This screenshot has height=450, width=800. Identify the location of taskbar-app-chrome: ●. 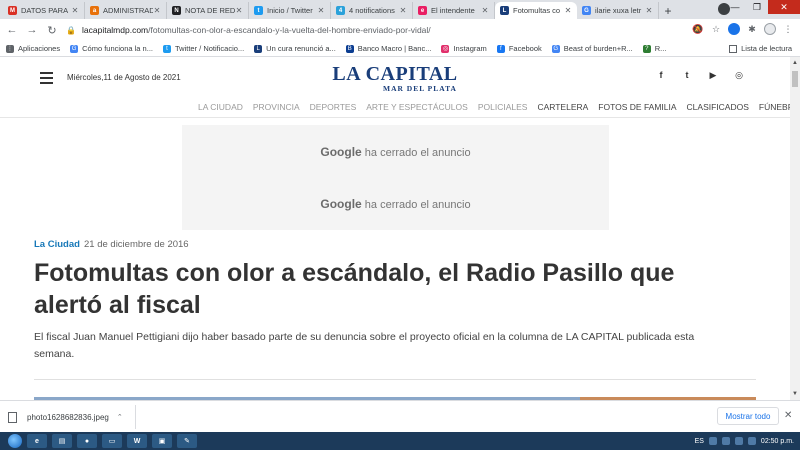
(87, 441).